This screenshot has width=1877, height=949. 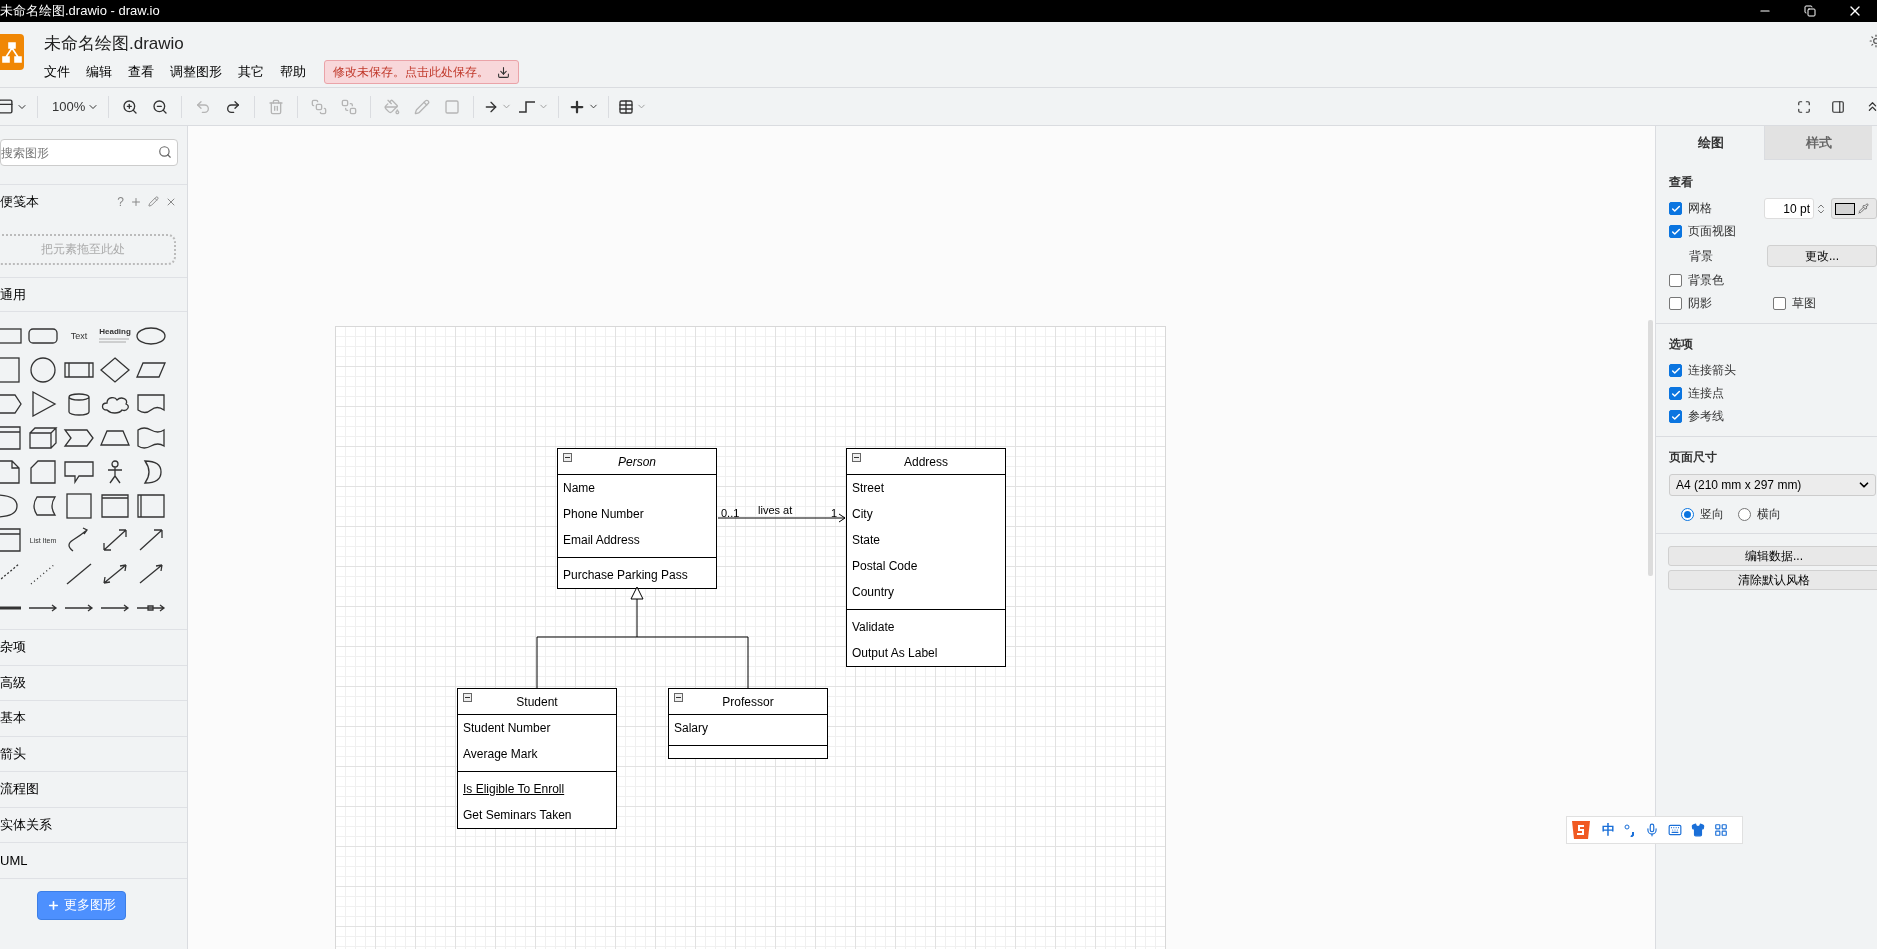 What do you see at coordinates (233, 106) in the screenshot?
I see `redo-icon` at bounding box center [233, 106].